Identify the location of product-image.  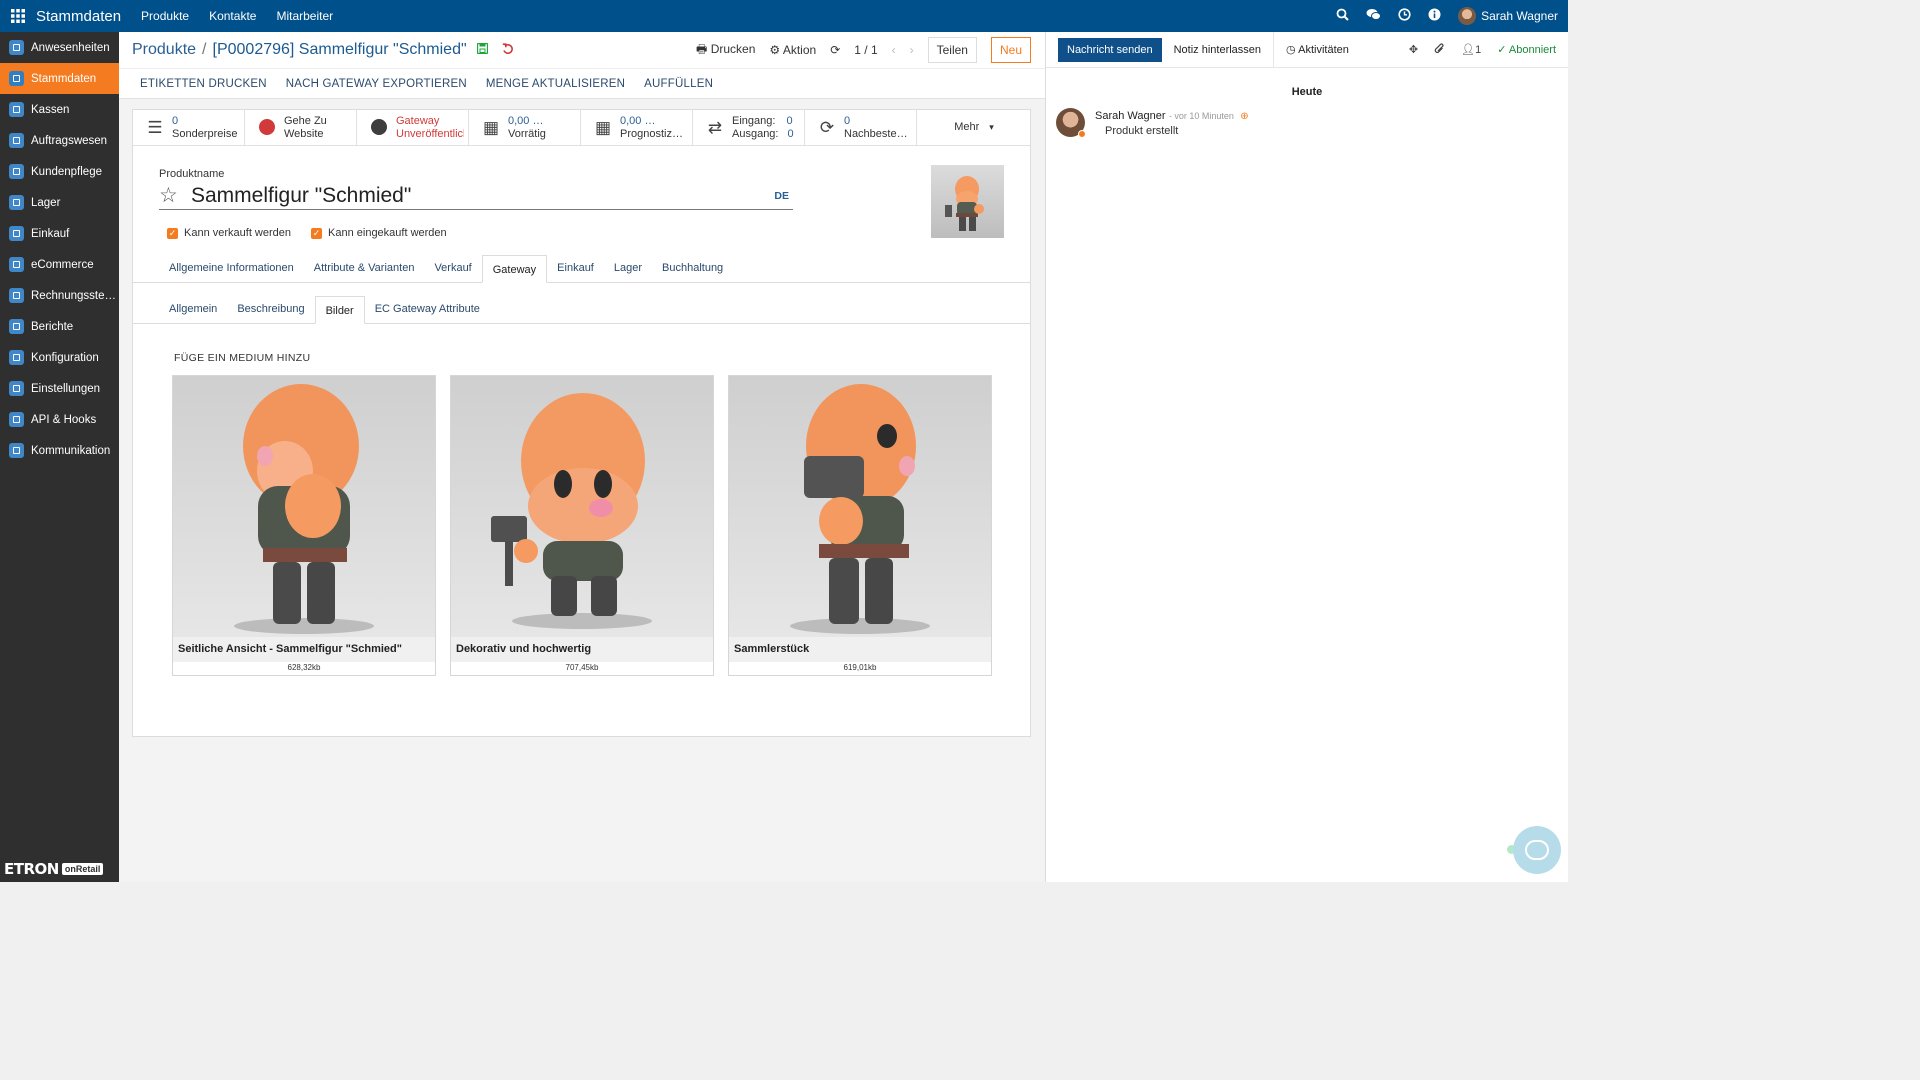
(304, 506).